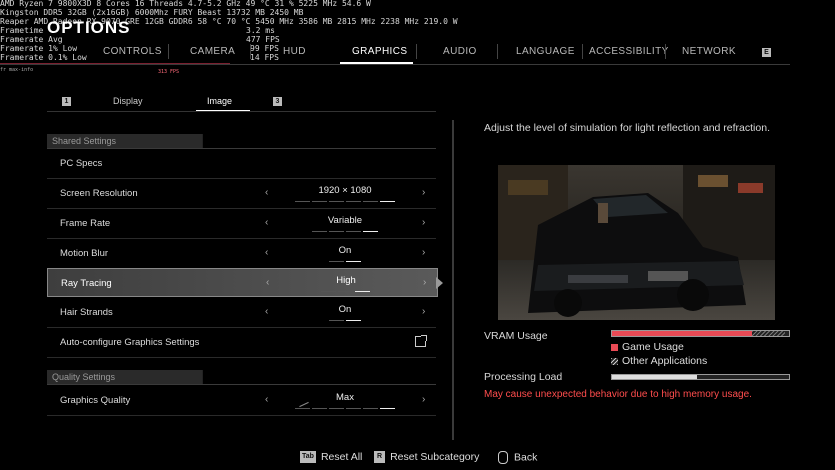 The width and height of the screenshot is (835, 470). I want to click on tab-controls: CONTROLS, so click(132, 51).